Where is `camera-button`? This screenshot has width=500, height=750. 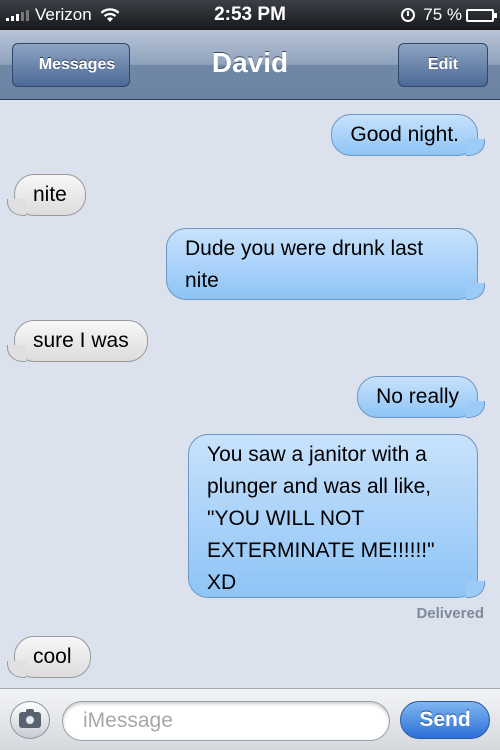 camera-button is located at coordinates (30, 720).